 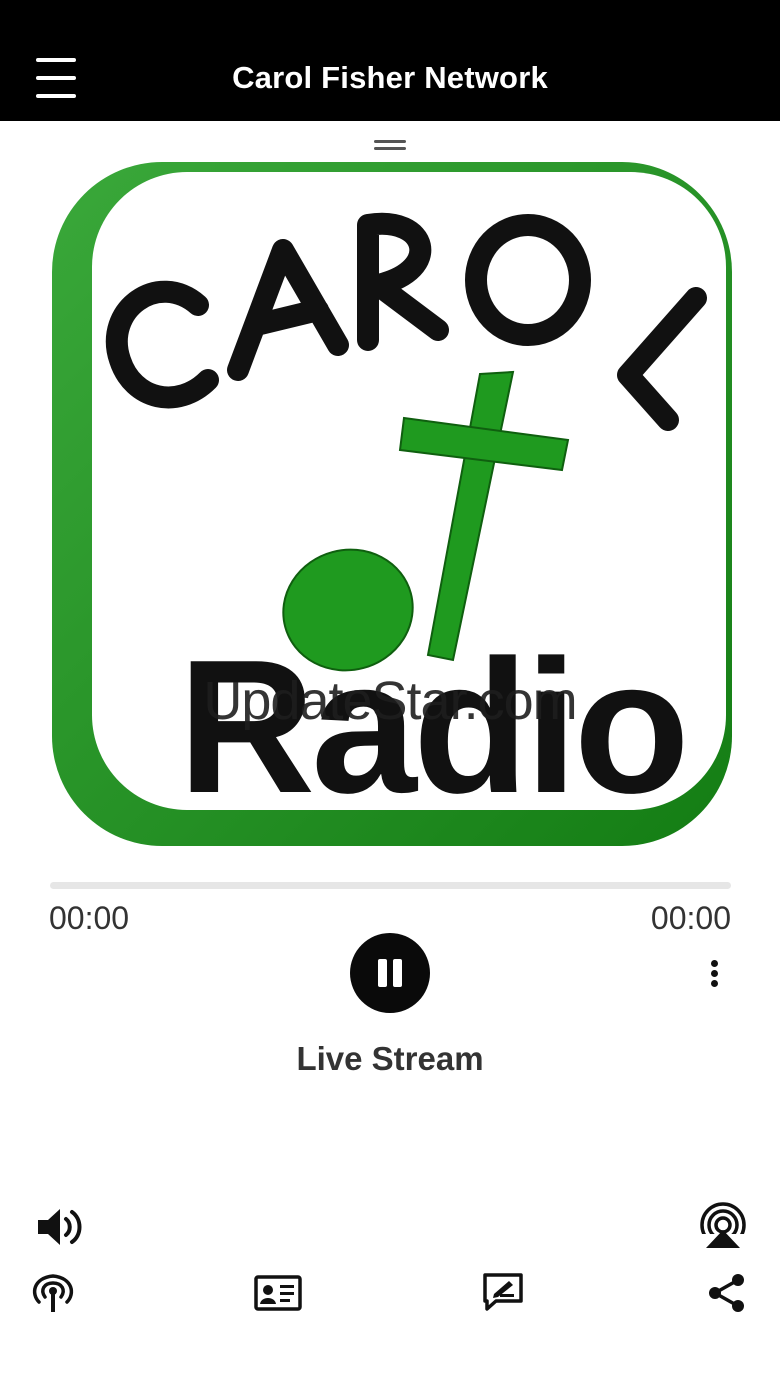 What do you see at coordinates (382, 973) in the screenshot?
I see `pause-icon` at bounding box center [382, 973].